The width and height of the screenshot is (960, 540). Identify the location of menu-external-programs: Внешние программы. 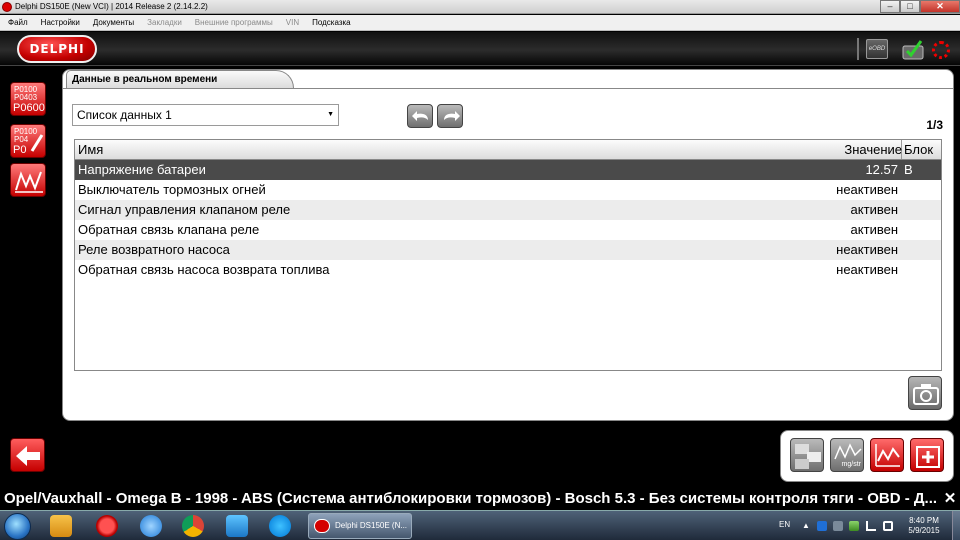
(234, 22).